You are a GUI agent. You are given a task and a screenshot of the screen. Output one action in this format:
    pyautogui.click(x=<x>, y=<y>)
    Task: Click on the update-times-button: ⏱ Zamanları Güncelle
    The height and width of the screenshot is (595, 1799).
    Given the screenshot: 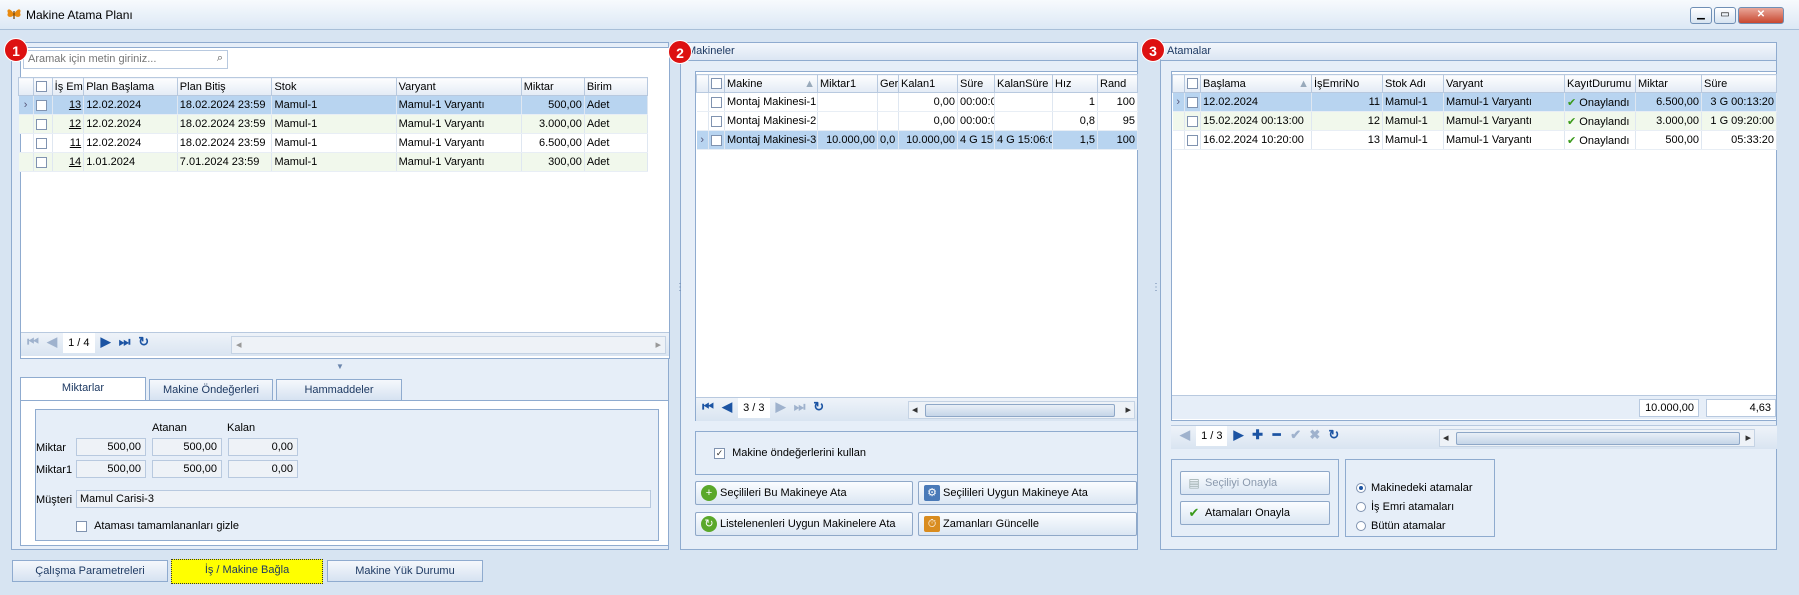 What is the action you would take?
    pyautogui.click(x=1027, y=524)
    